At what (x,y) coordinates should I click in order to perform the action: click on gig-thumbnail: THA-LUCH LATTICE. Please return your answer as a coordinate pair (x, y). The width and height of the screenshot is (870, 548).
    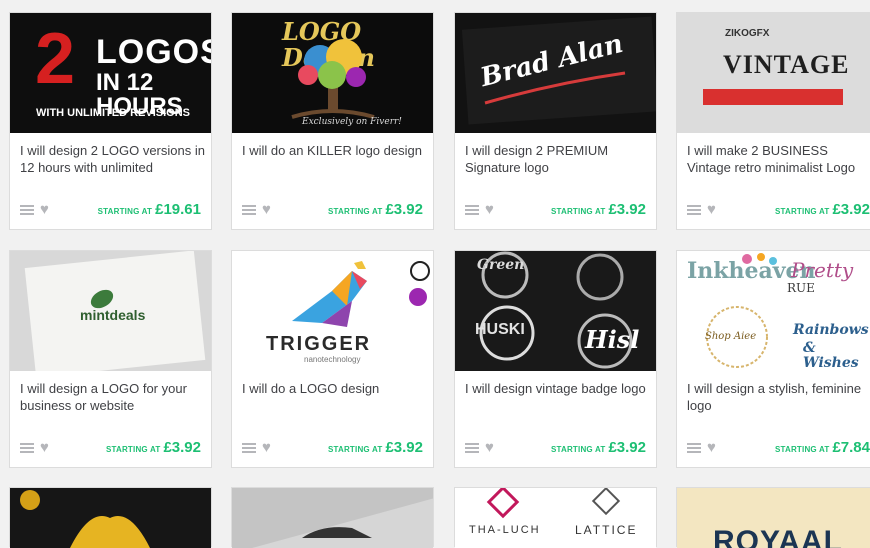
    Looking at the image, I should click on (555, 518).